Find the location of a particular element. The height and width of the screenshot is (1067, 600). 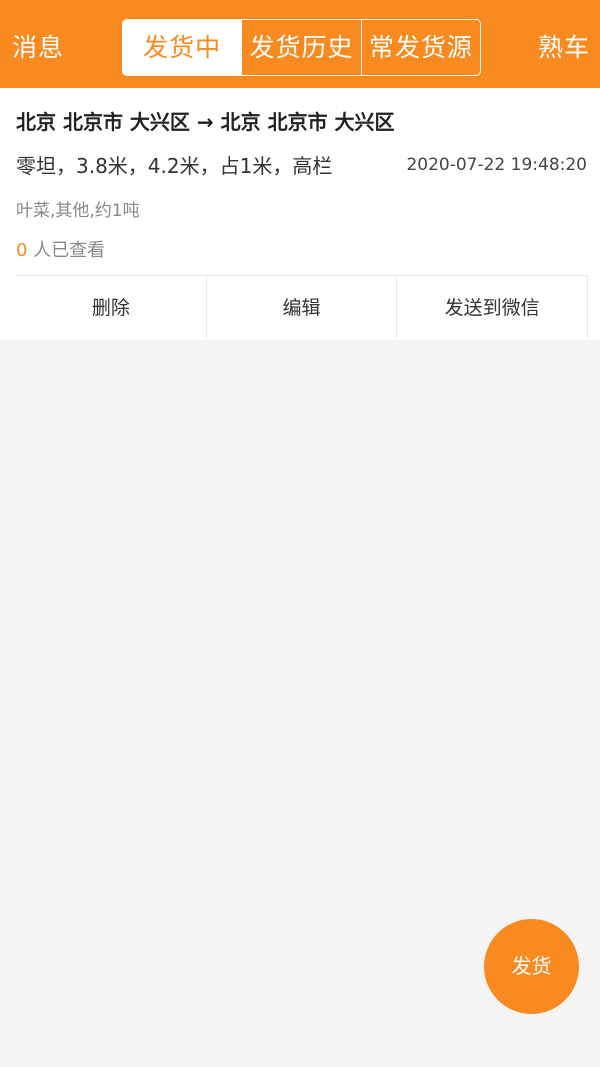

tab-shipping-history: 发货历史 is located at coordinates (300, 47).